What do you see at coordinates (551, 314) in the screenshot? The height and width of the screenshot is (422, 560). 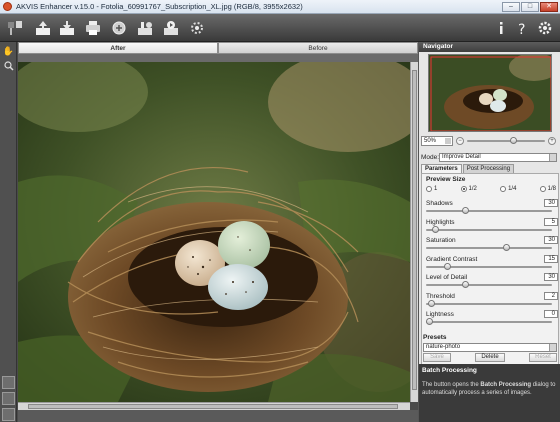 I see `param-value-input: 0` at bounding box center [551, 314].